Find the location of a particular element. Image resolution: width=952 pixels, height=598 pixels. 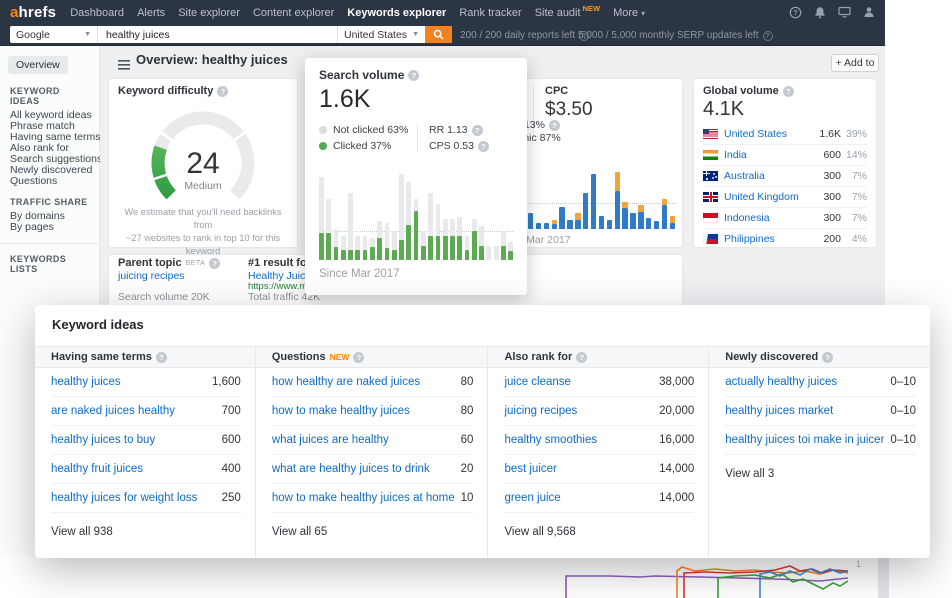

sidebar-item-questions: Questions is located at coordinates (49, 181).